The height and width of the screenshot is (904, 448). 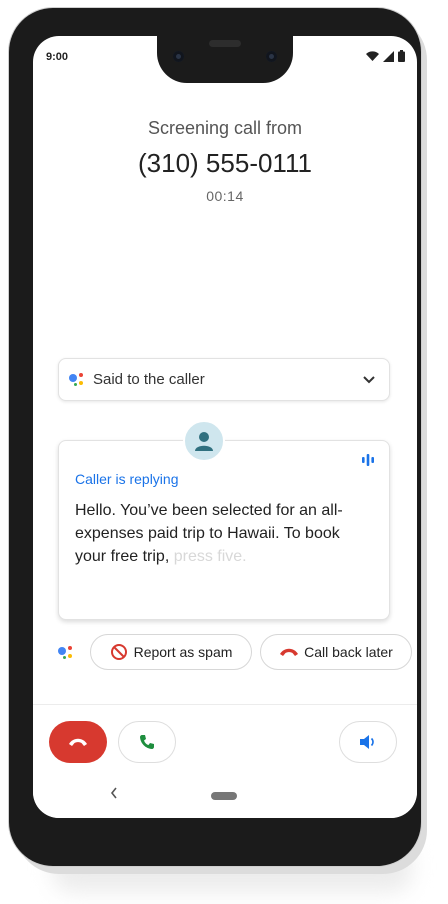 I want to click on divider, so click(x=225, y=704).